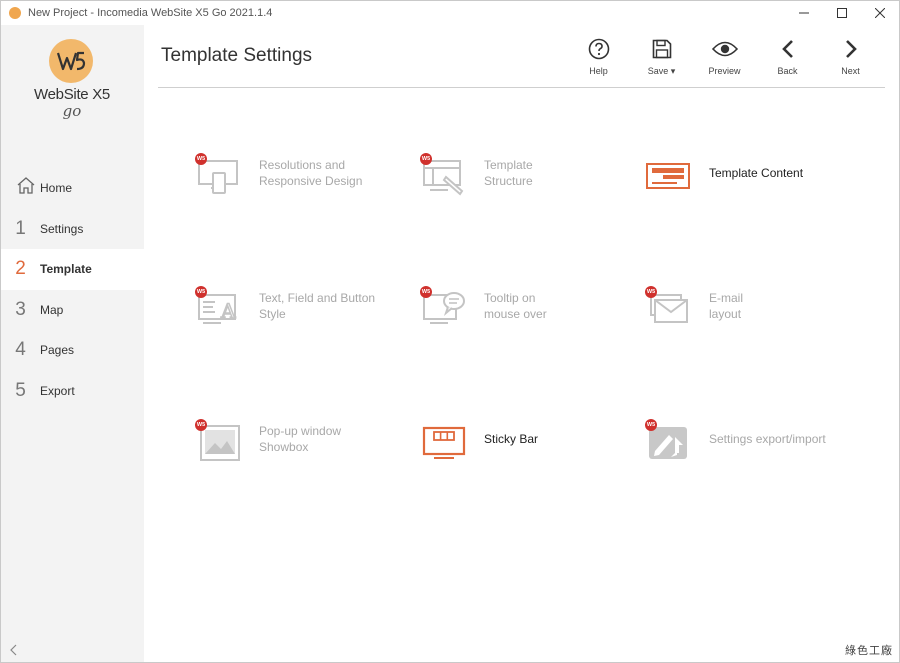 The width and height of the screenshot is (900, 663). Describe the element at coordinates (724, 49) in the screenshot. I see `eye-icon` at that location.